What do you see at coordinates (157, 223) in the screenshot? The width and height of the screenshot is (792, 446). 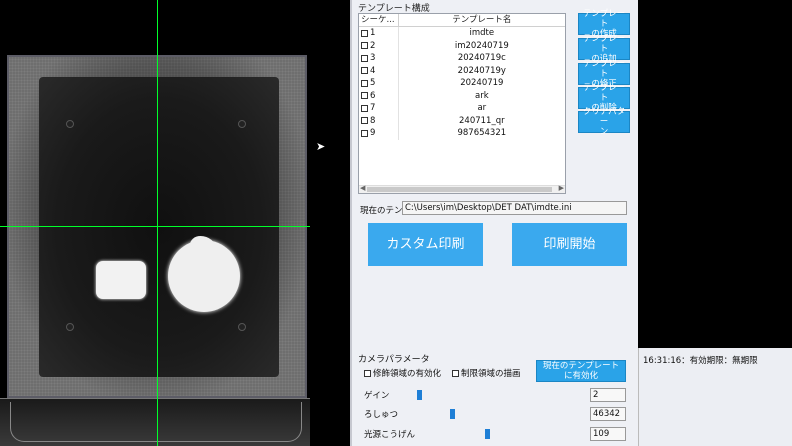 I see `crosshair-vertical` at bounding box center [157, 223].